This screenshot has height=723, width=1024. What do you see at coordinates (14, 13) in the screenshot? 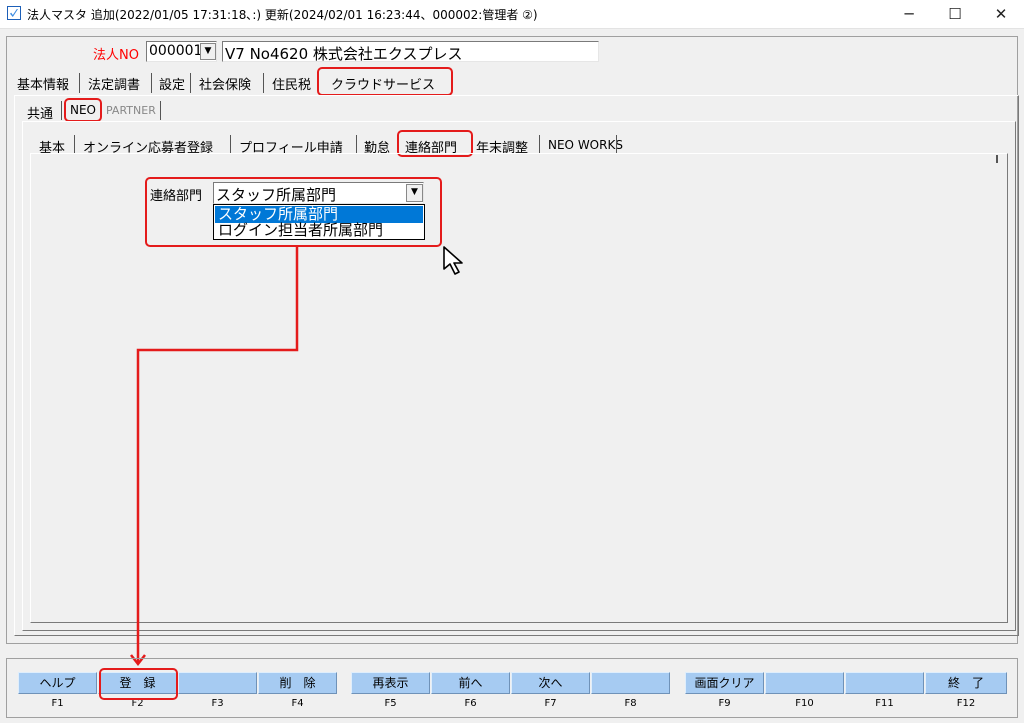
I see `app-icon` at bounding box center [14, 13].